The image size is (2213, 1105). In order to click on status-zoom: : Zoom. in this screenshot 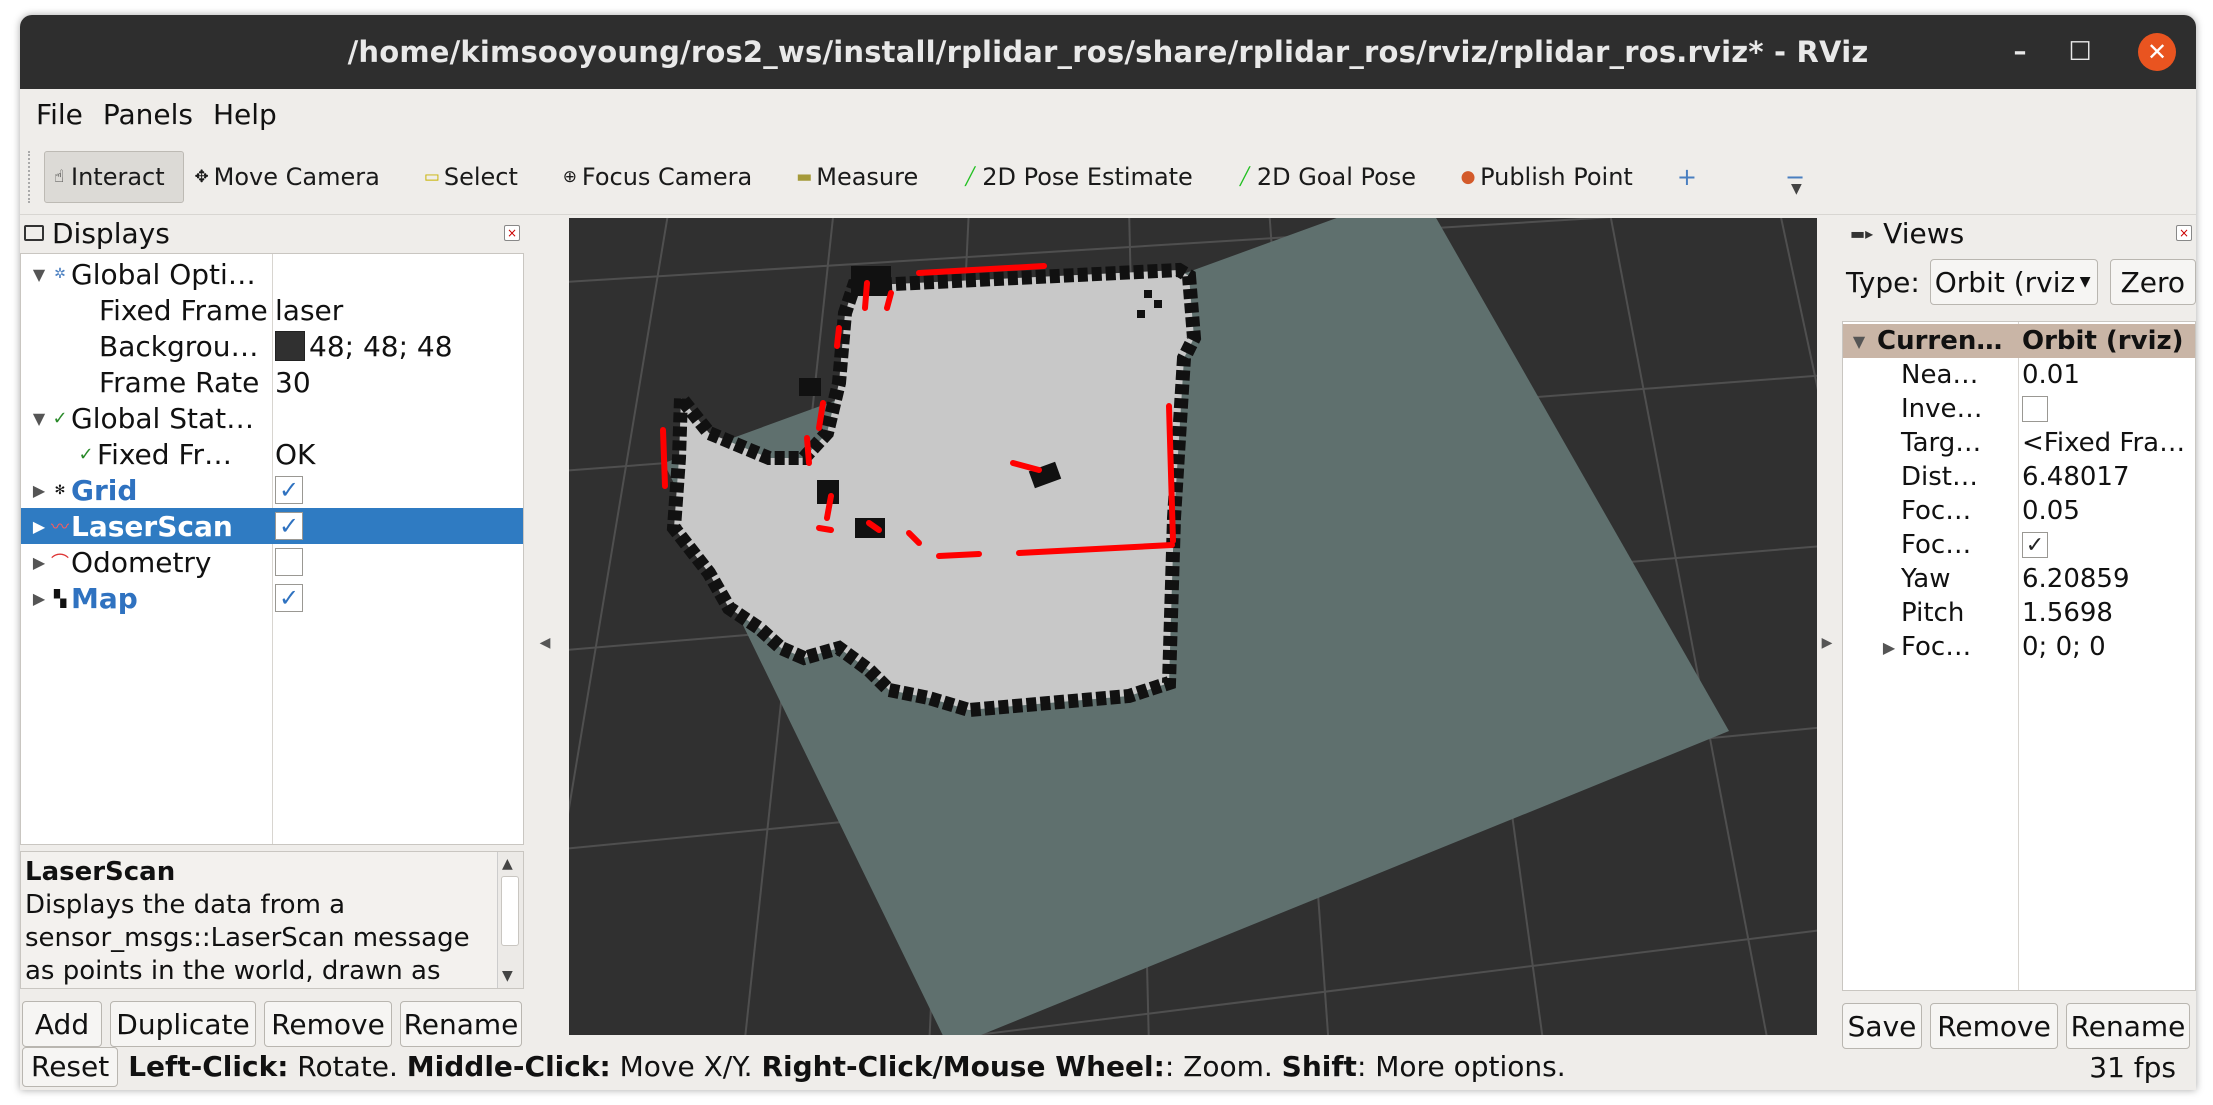, I will do `click(1223, 1066)`.